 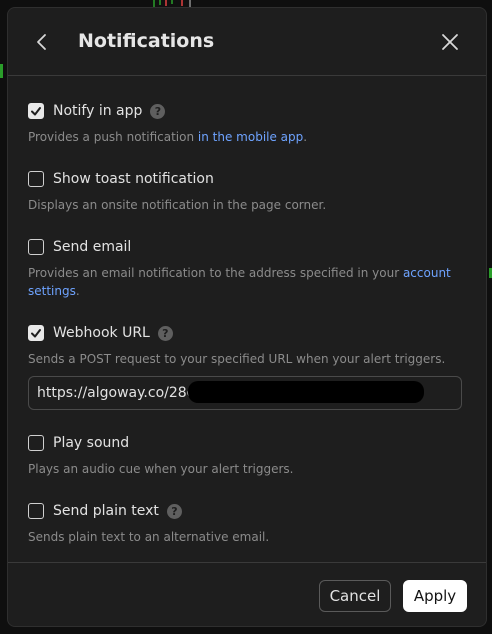 What do you see at coordinates (435, 596) in the screenshot?
I see `apply-button: Apply` at bounding box center [435, 596].